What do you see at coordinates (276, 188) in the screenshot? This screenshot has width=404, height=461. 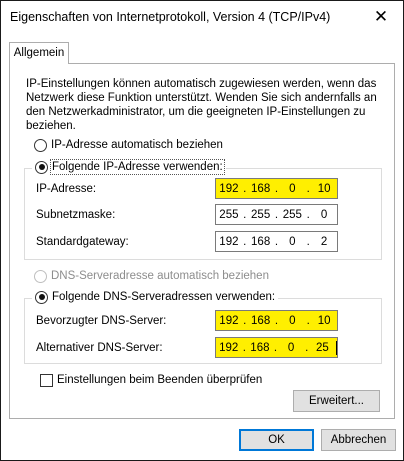 I see `ip-address-input: 192. 168. 0. 10` at bounding box center [276, 188].